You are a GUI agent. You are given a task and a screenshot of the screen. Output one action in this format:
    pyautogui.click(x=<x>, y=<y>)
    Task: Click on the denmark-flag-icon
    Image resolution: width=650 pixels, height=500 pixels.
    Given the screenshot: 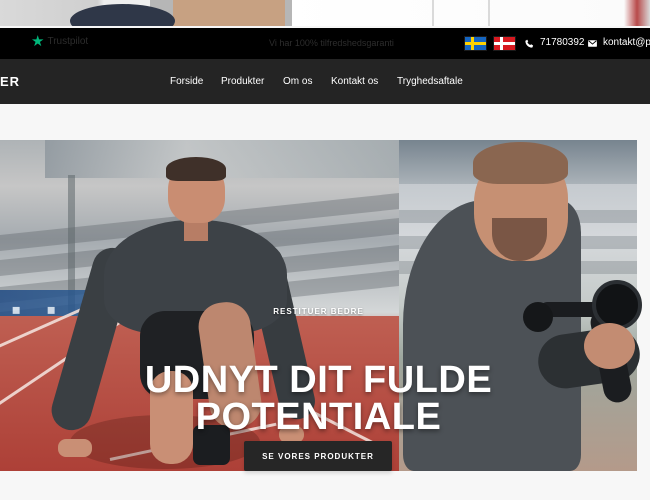 What is the action you would take?
    pyautogui.click(x=504, y=43)
    